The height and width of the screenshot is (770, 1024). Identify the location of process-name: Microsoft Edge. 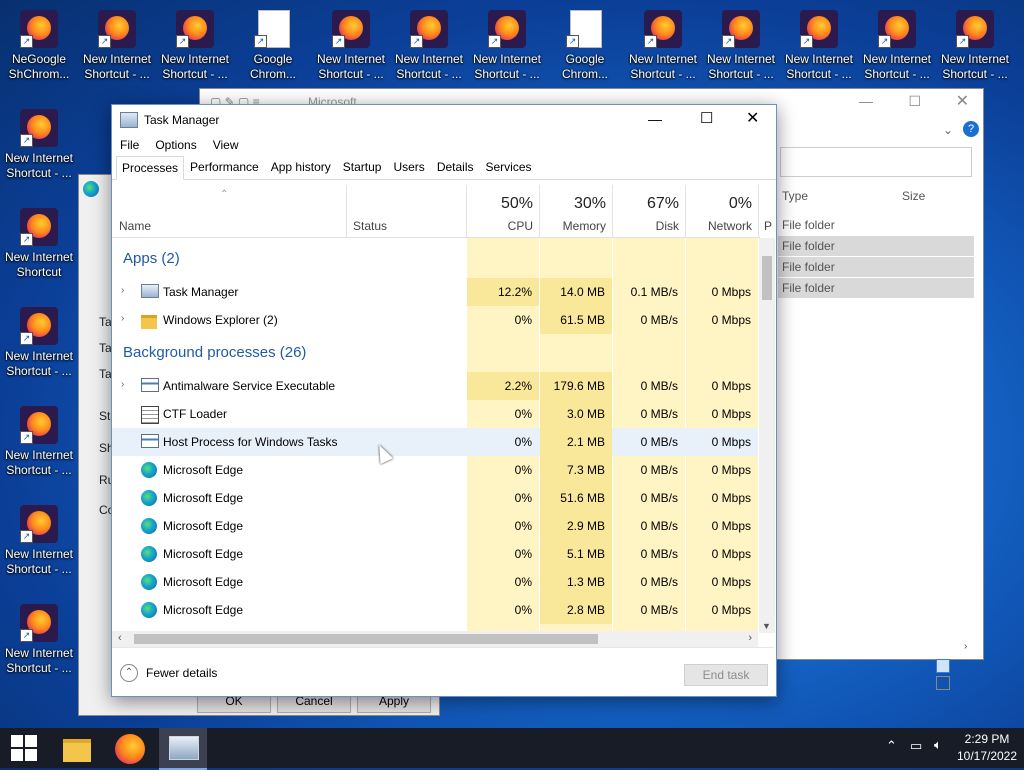
(203, 554).